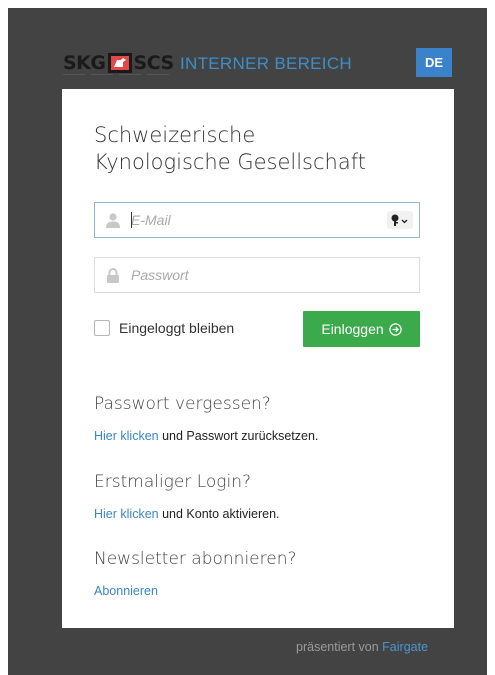  I want to click on dog-icon, so click(120, 63).